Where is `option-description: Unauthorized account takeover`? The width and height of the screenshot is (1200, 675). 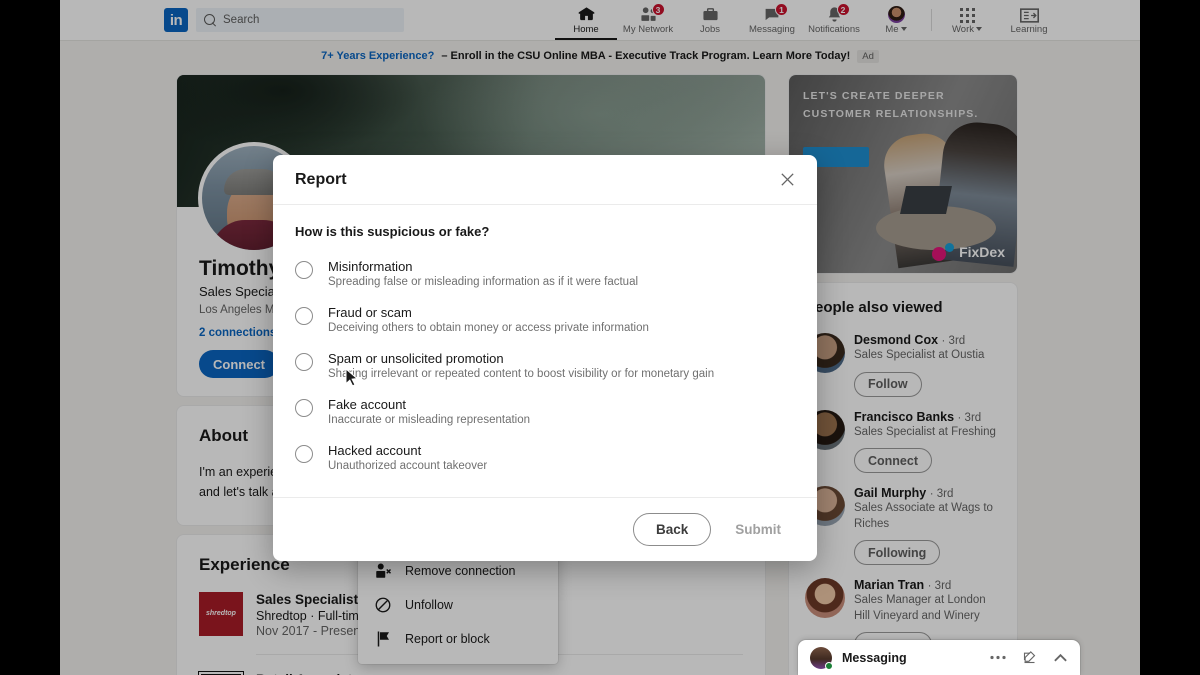 option-description: Unauthorized account takeover is located at coordinates (408, 466).